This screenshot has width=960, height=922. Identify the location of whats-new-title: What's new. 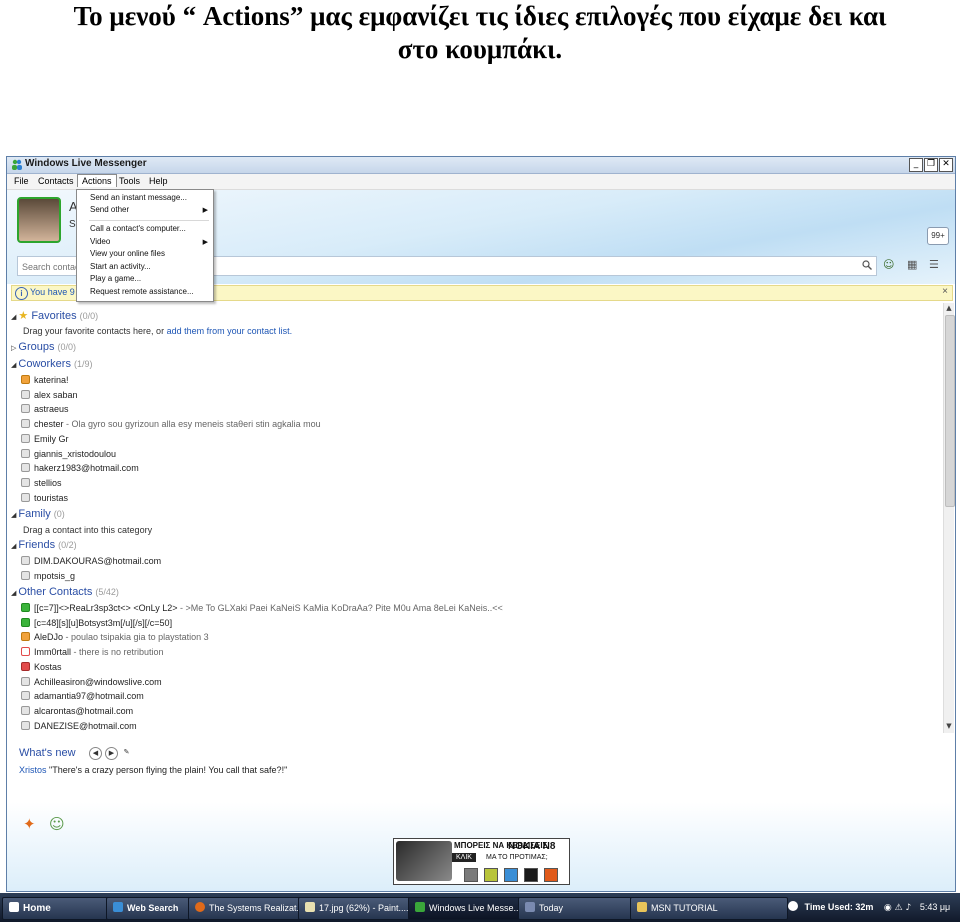
(47, 753).